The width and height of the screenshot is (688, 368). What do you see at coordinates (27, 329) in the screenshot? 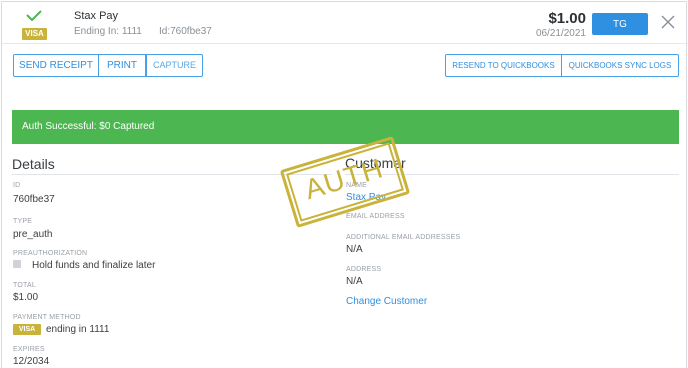
I see `visa-badge-small: VISA` at bounding box center [27, 329].